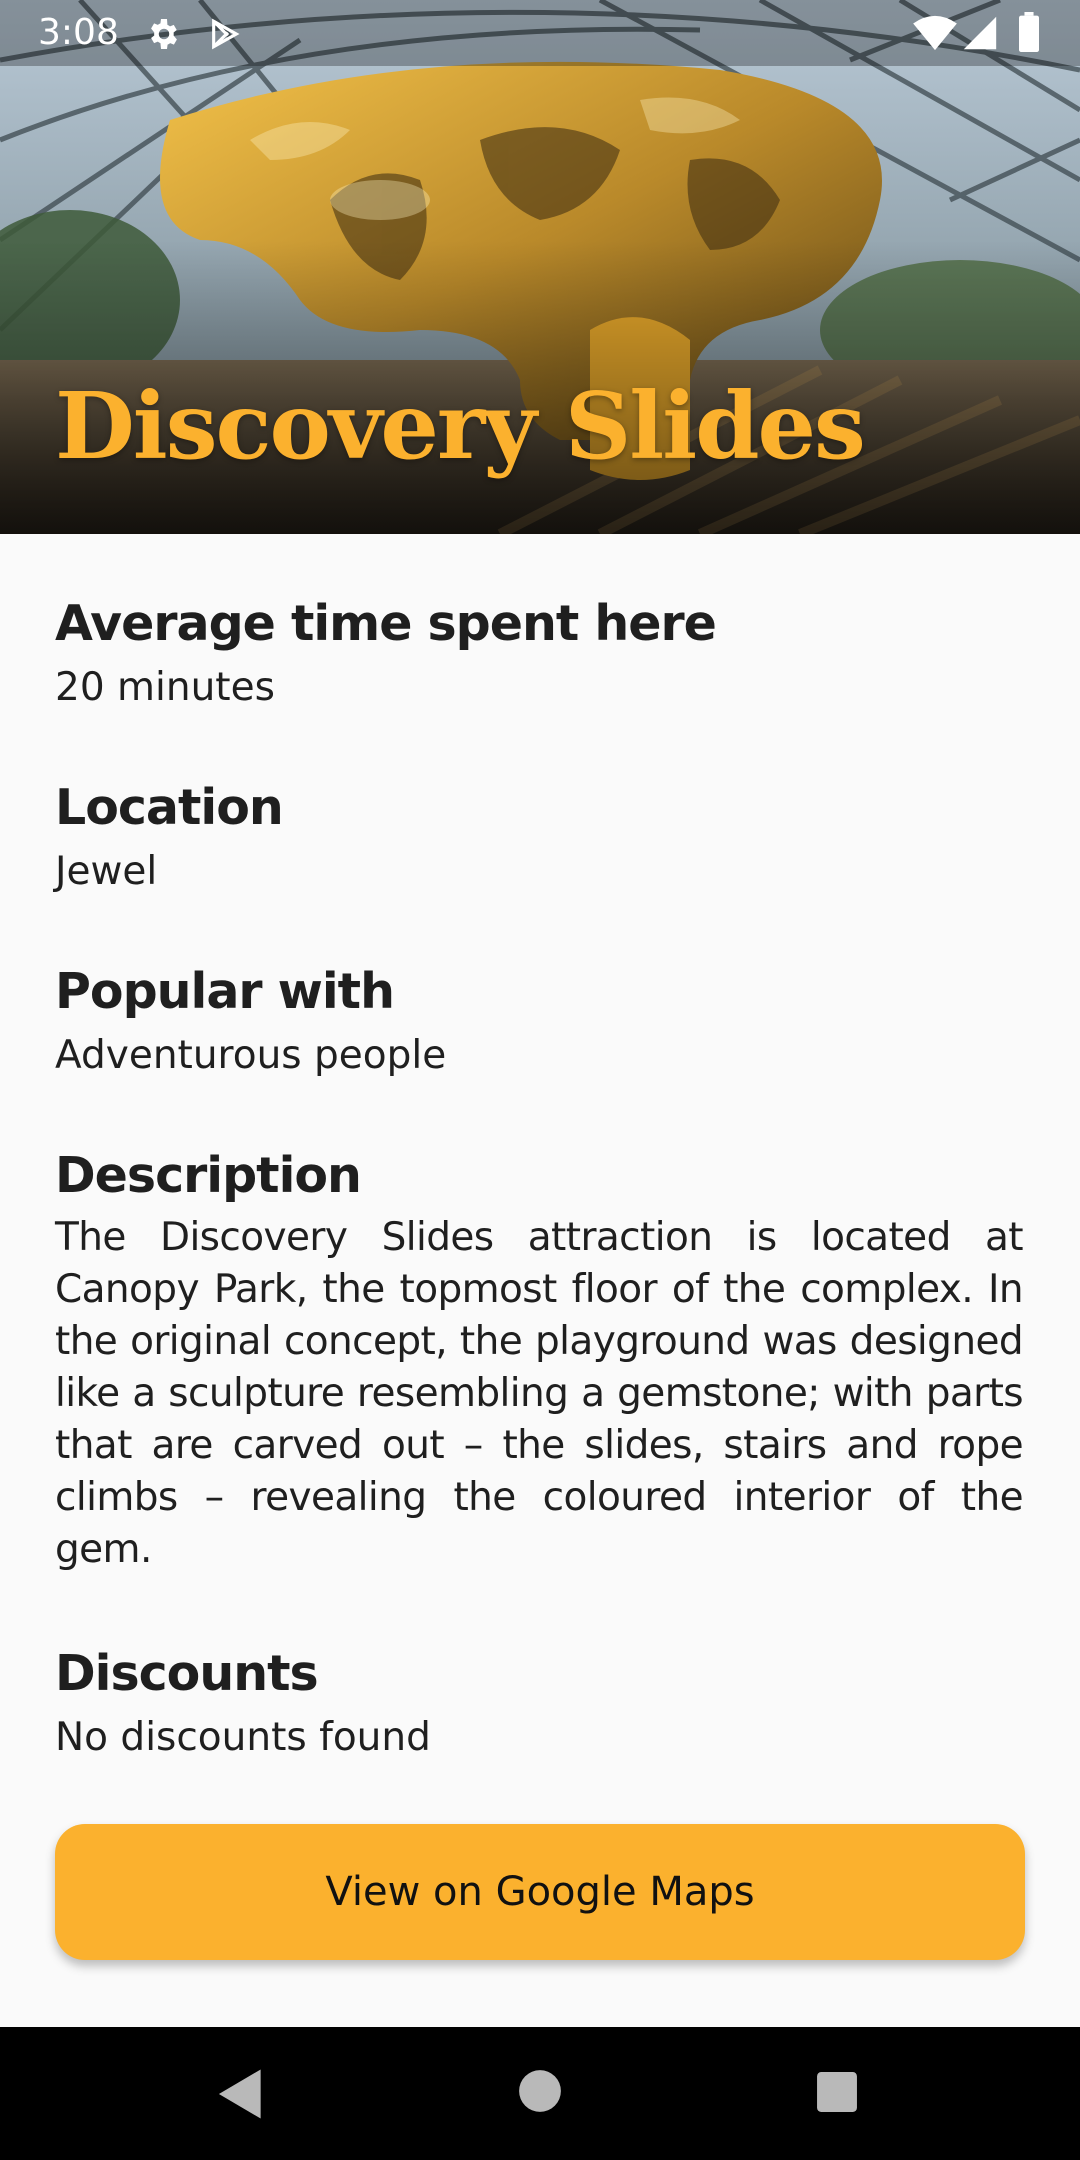  I want to click on popular-value: Adventurous people, so click(251, 1055).